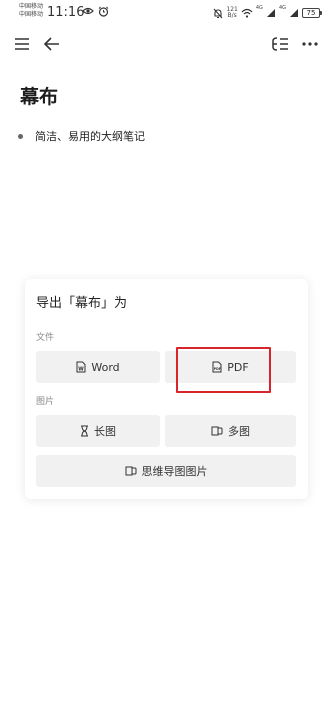  What do you see at coordinates (166, 44) in the screenshot?
I see `app-toolbar` at bounding box center [166, 44].